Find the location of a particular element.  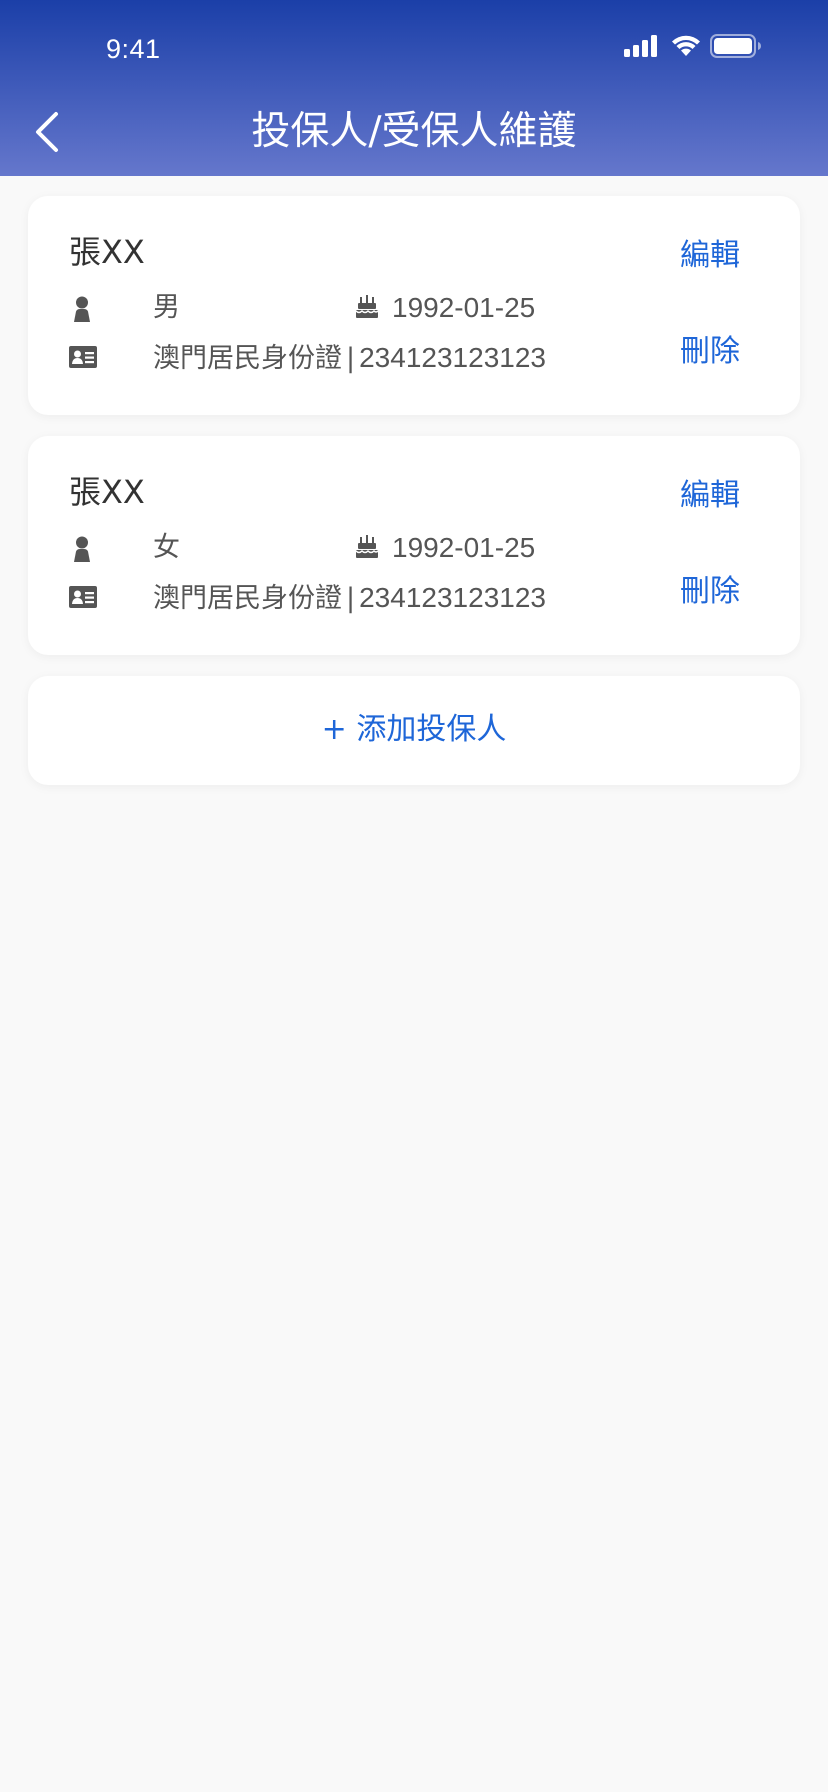

add-policyholder-label: + 添加投保人 is located at coordinates (414, 729).